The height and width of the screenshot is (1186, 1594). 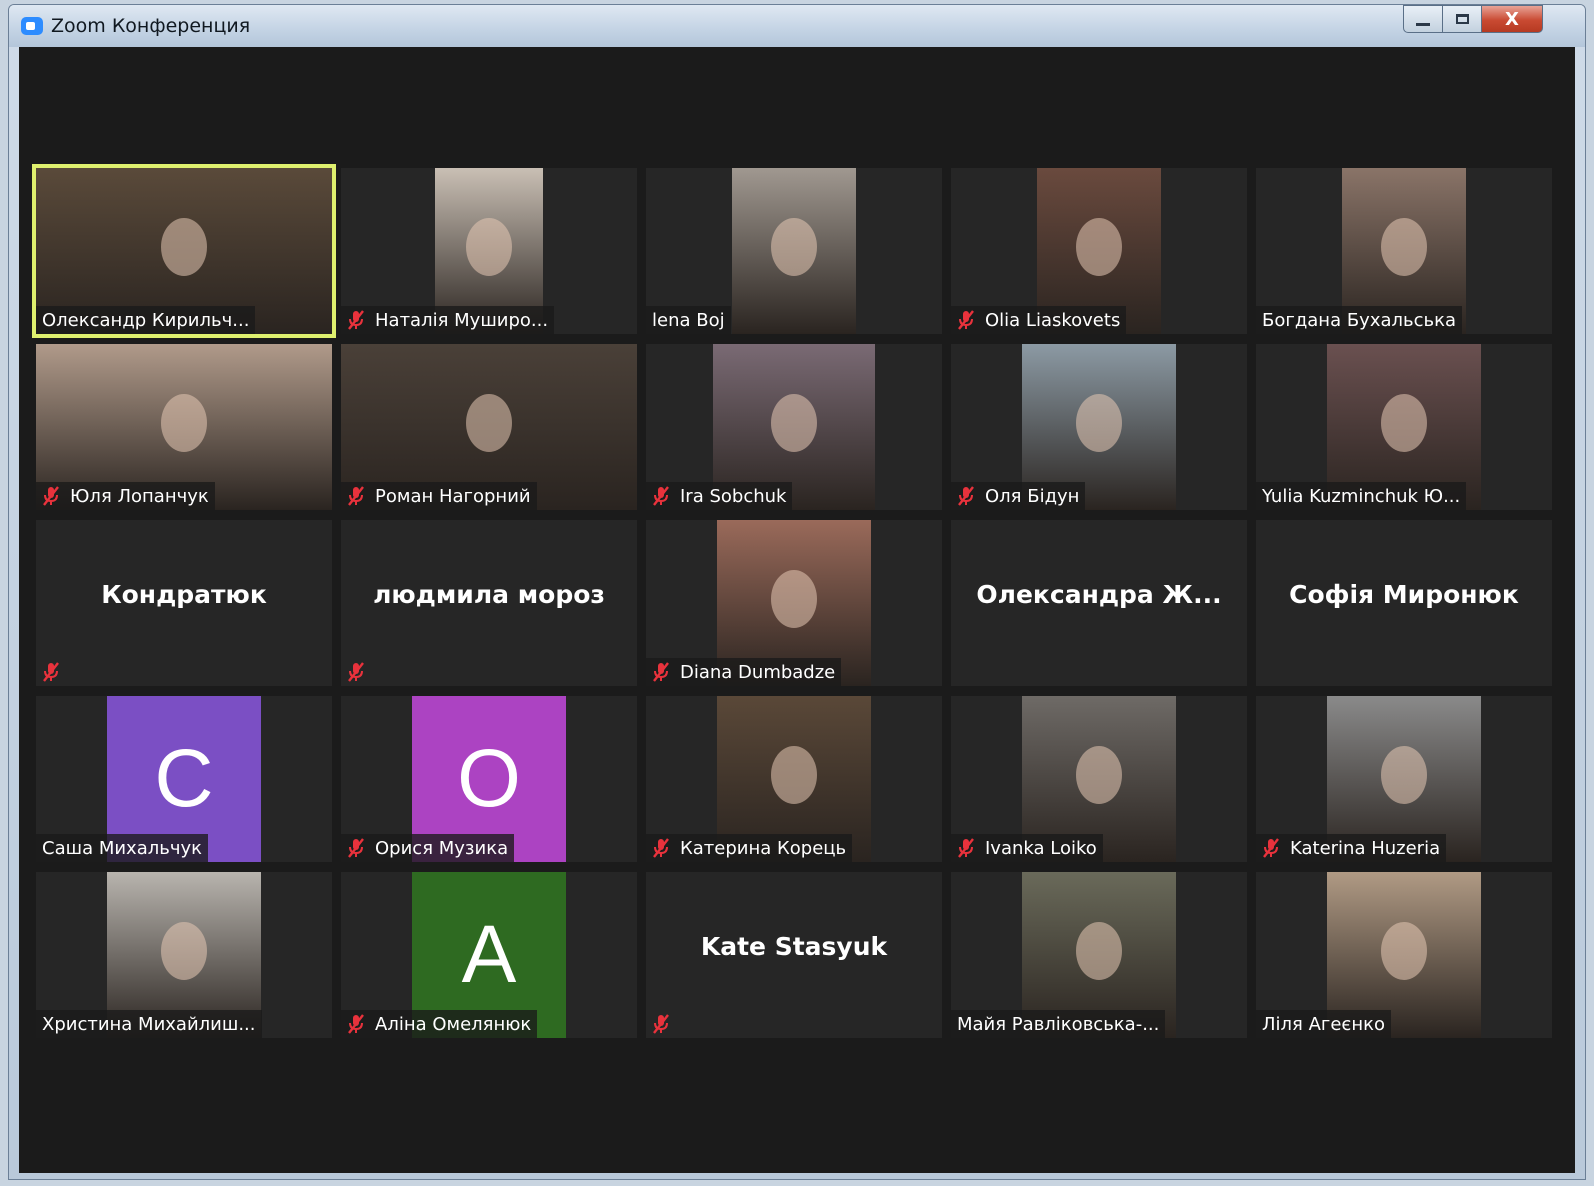 I want to click on participant-tile: lena Boj, so click(x=794, y=251).